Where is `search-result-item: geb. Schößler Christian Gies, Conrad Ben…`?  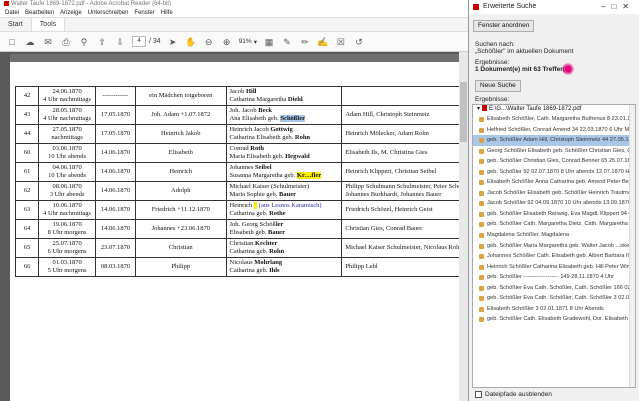
search-result-item: geb. Schößler Christian Gies, Conrad Ben… is located at coordinates (554, 161).